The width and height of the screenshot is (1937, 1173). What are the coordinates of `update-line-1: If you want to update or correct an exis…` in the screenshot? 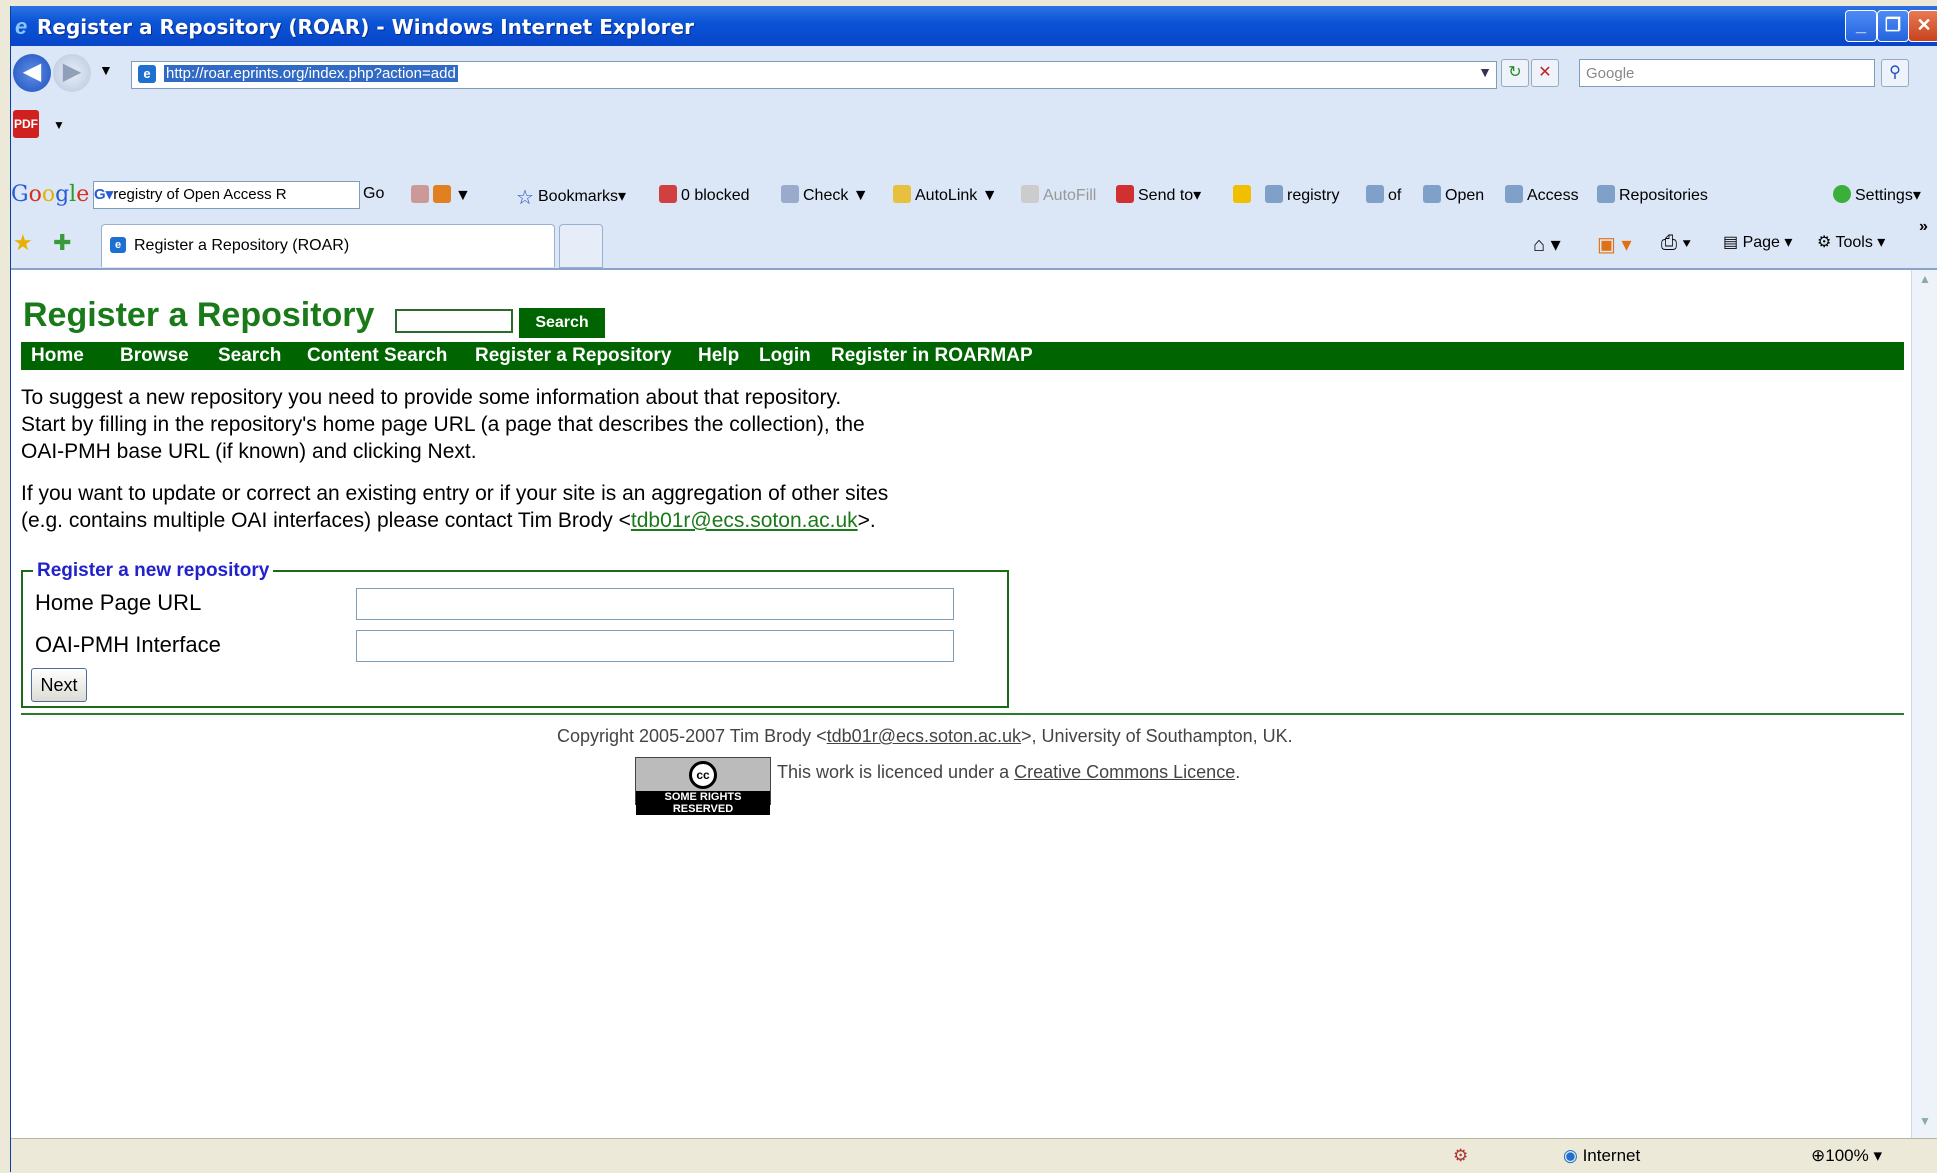 It's located at (455, 493).